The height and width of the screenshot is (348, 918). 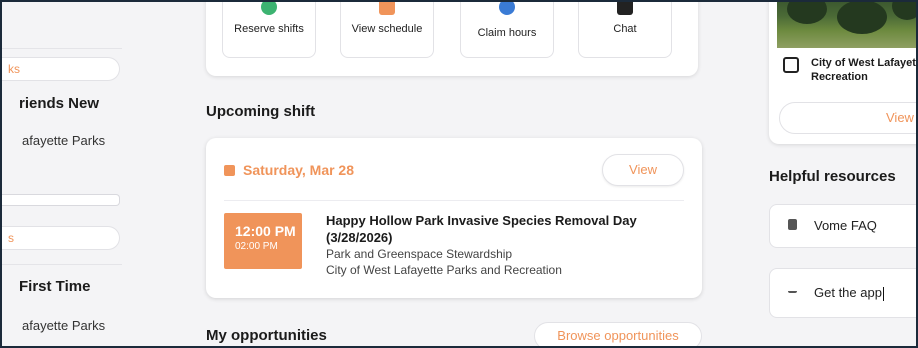 What do you see at coordinates (299, 170) in the screenshot?
I see `shift-date: Saturday, Mar 28` at bounding box center [299, 170].